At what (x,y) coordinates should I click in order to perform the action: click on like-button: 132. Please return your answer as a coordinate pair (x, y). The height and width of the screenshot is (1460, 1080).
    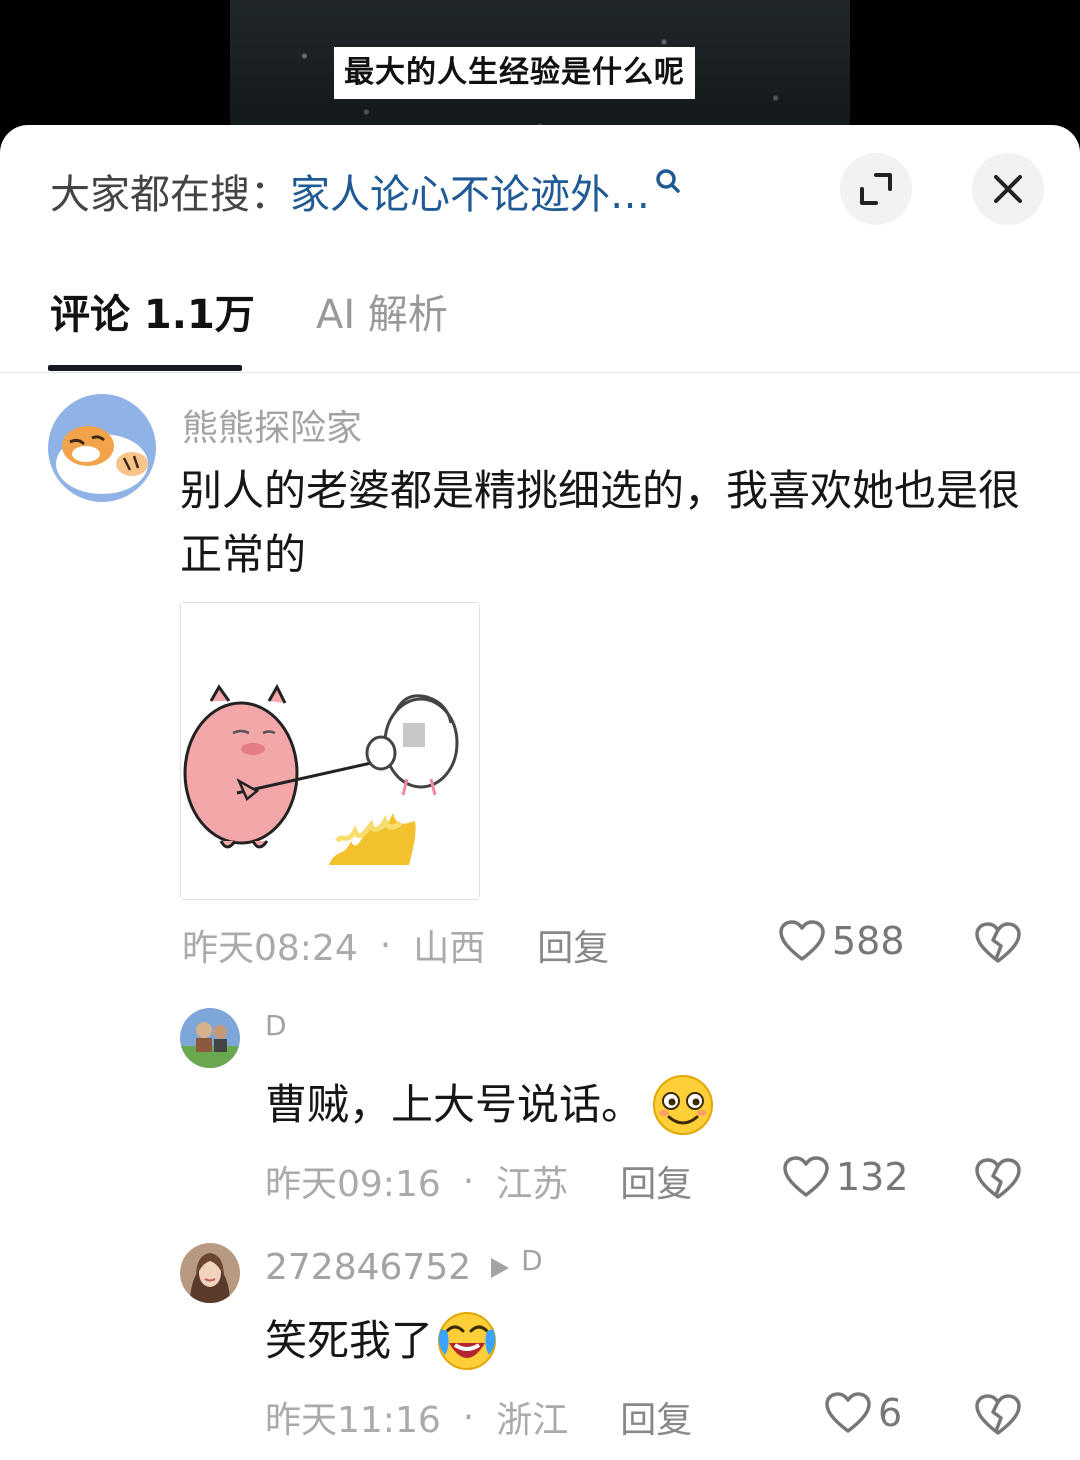
    Looking at the image, I should click on (845, 1177).